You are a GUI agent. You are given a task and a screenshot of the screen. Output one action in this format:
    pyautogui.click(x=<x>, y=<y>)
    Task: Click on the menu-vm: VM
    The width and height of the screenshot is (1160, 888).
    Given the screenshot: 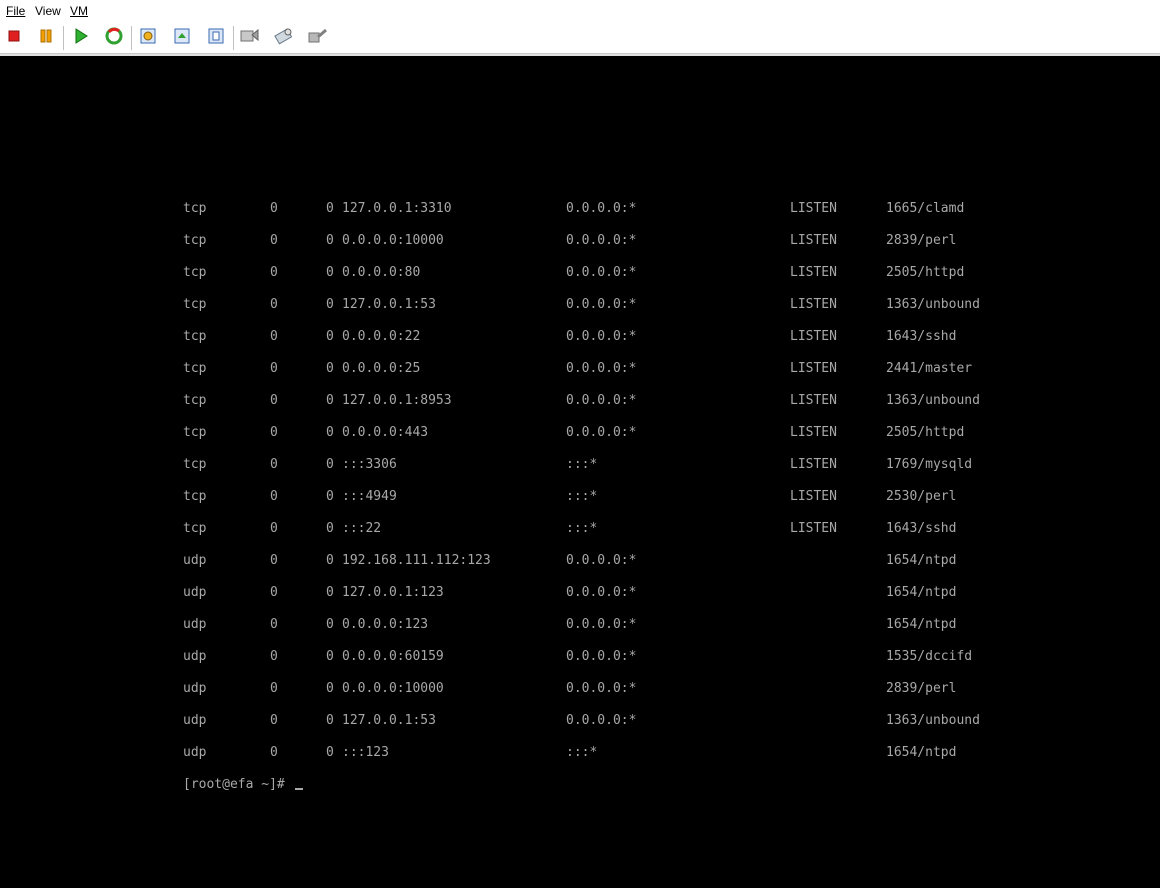 What is the action you would take?
    pyautogui.click(x=79, y=11)
    